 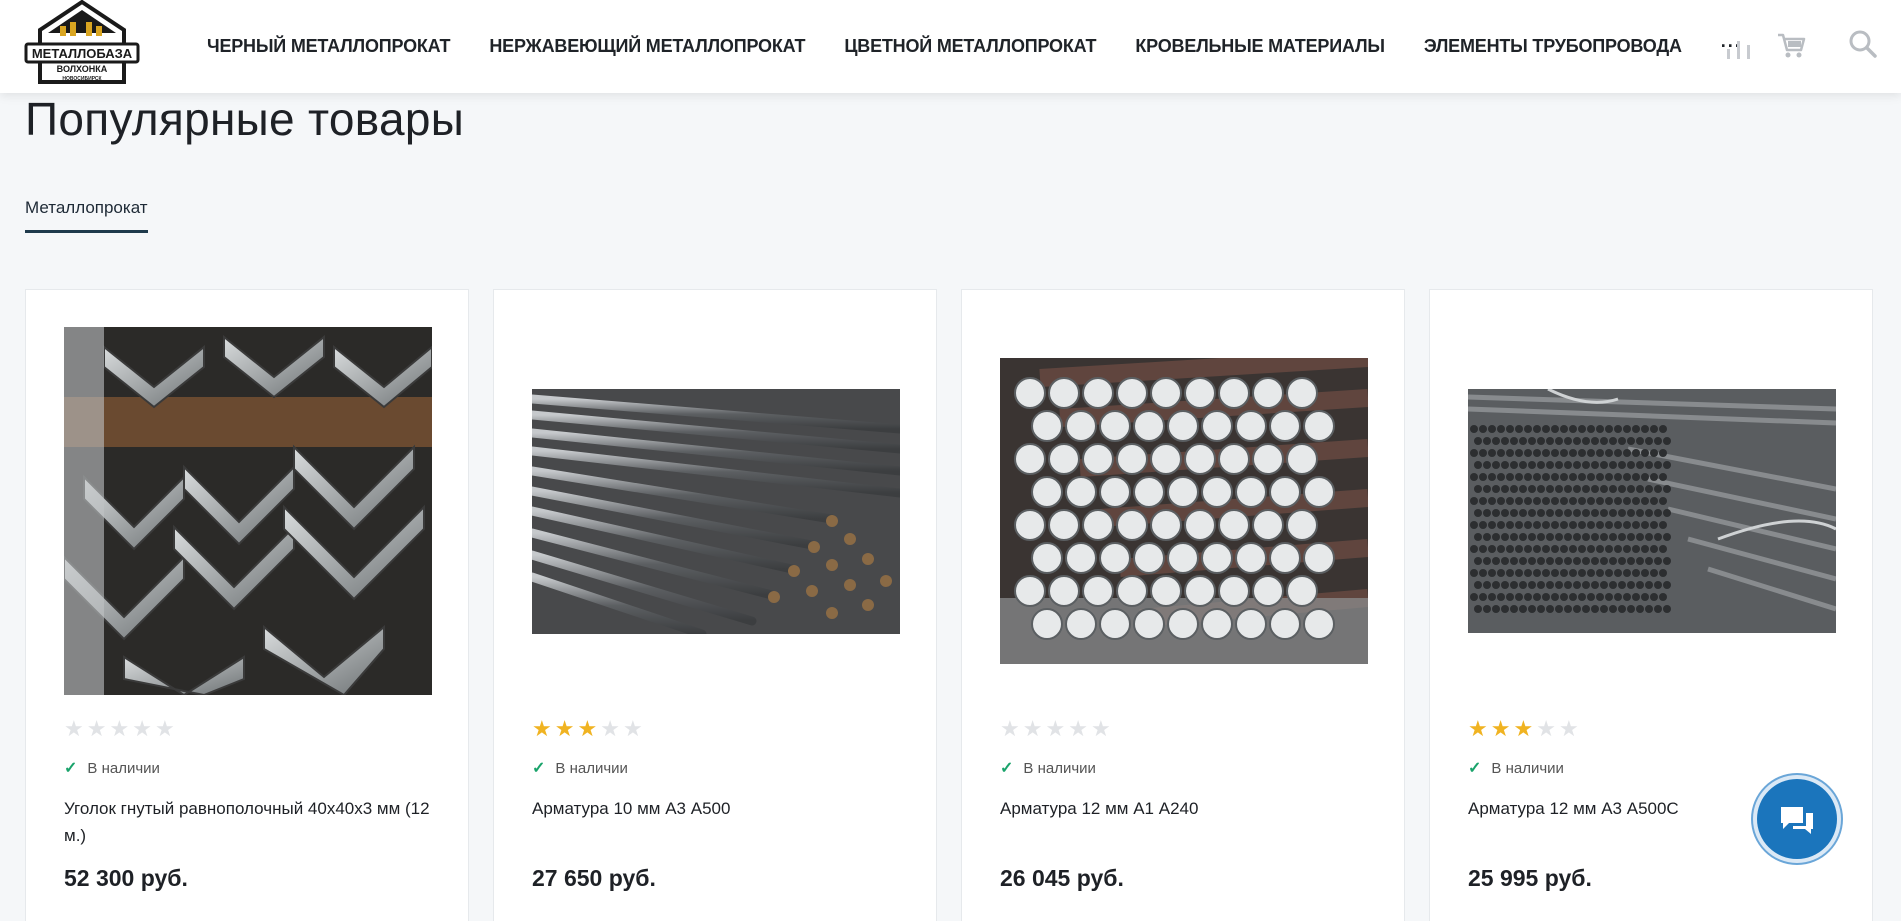 I want to click on stock-label: В наличии, so click(x=1527, y=768).